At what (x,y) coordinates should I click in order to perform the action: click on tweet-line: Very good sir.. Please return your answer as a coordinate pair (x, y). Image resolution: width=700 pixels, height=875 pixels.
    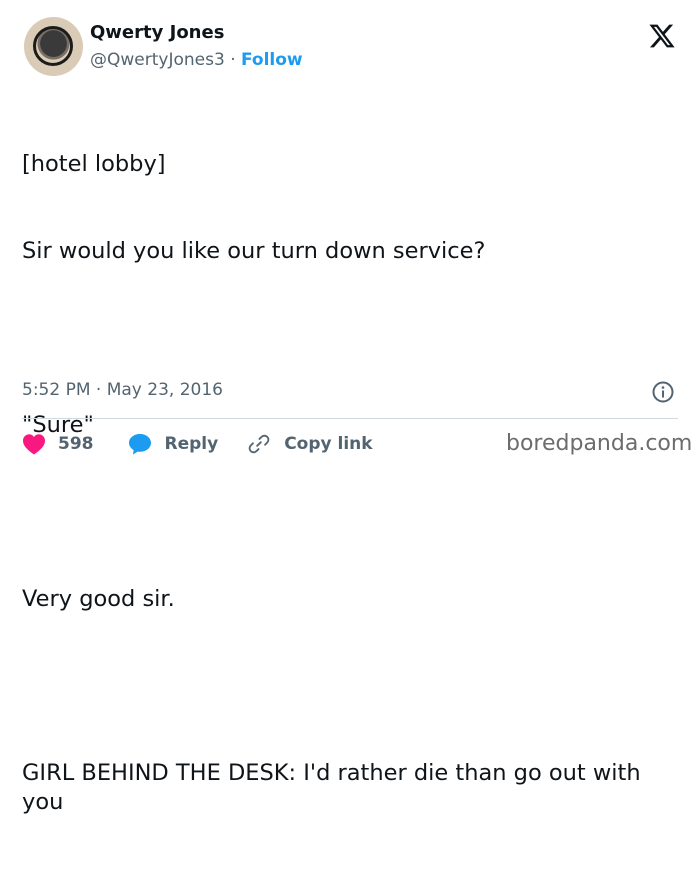
    Looking at the image, I should click on (98, 599).